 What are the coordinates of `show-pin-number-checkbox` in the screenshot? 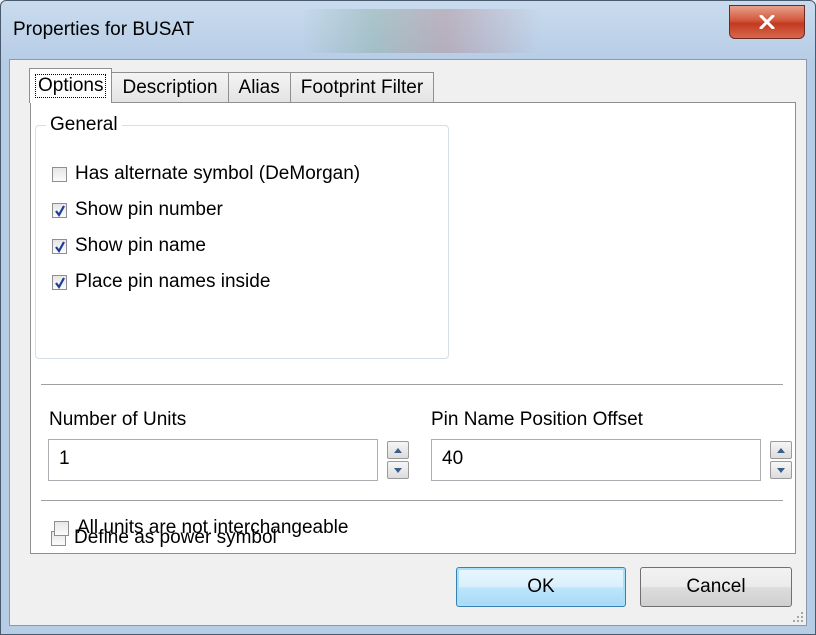 It's located at (59, 210).